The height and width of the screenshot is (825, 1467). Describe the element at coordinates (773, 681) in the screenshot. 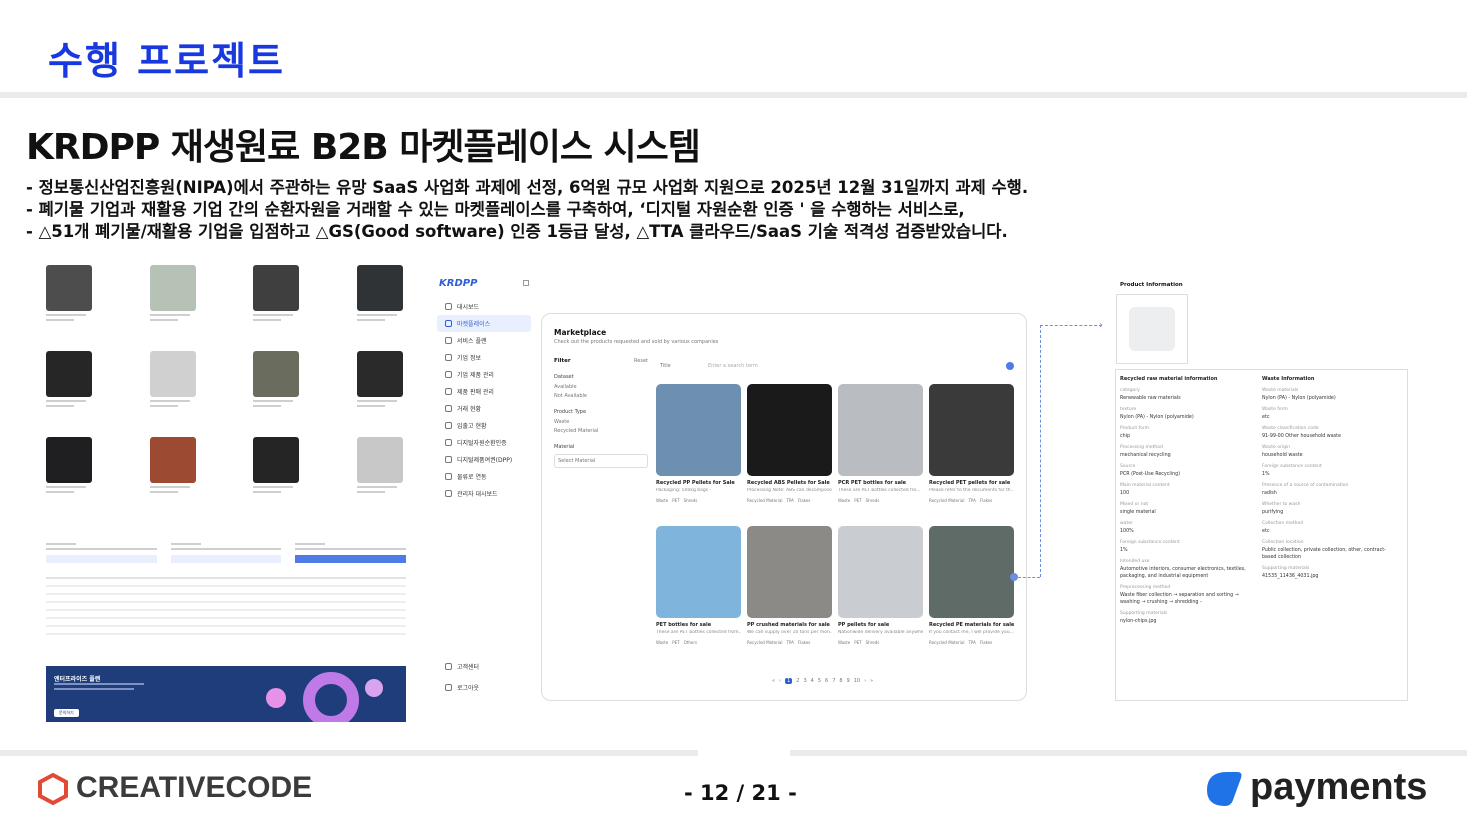

I see `page-link: «` at that location.